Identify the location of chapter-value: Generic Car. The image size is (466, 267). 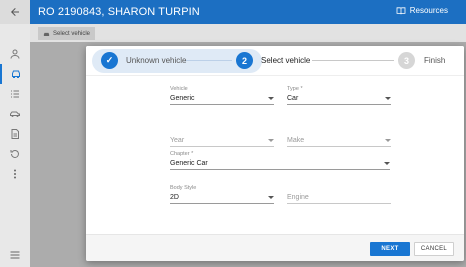
(189, 163).